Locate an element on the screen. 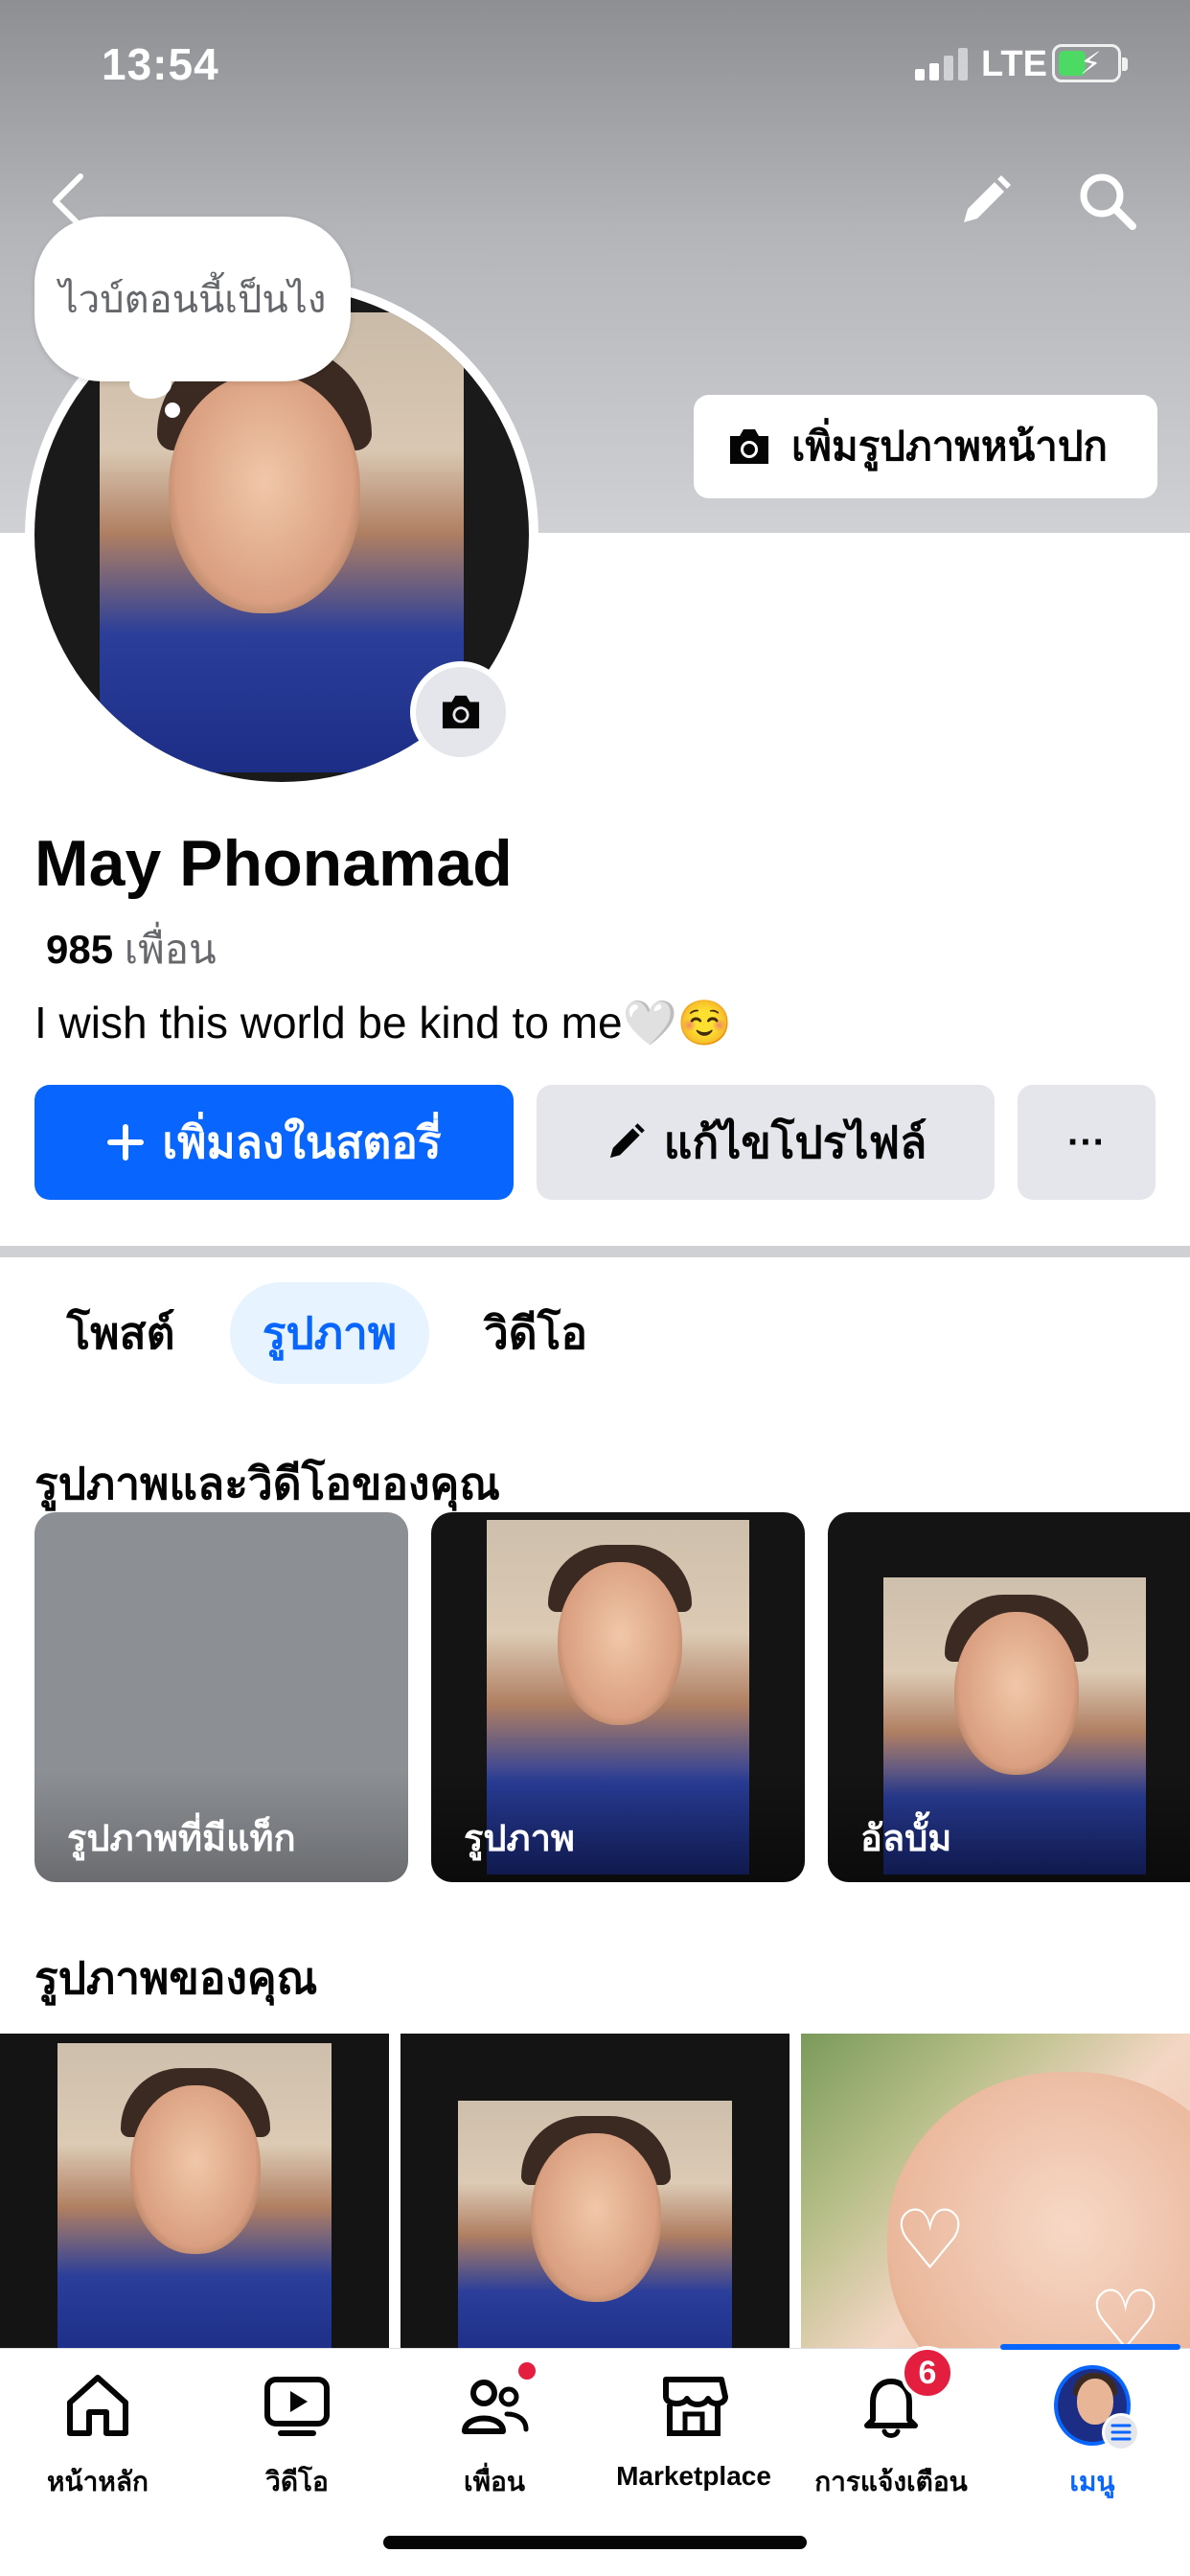 Image resolution: width=1190 pixels, height=2576 pixels. friends-icon is located at coordinates (496, 2407).